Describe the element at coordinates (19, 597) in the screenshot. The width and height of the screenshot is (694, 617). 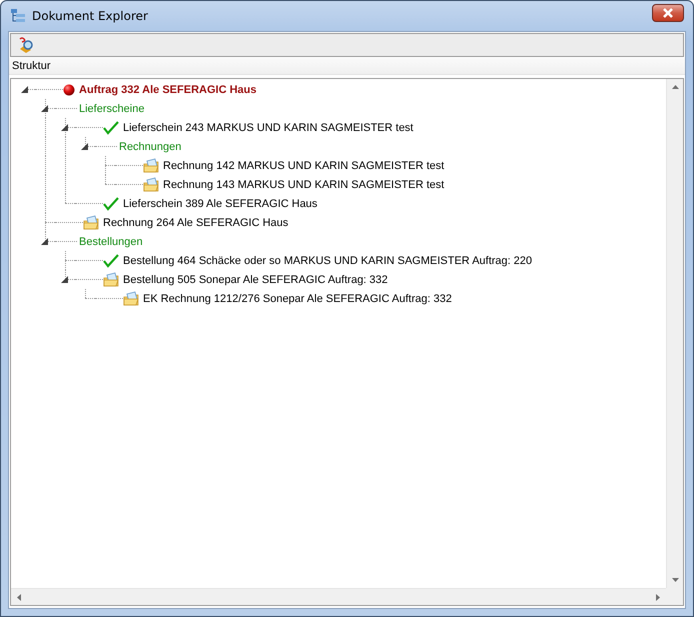
I see `scroll-left-arrow` at that location.